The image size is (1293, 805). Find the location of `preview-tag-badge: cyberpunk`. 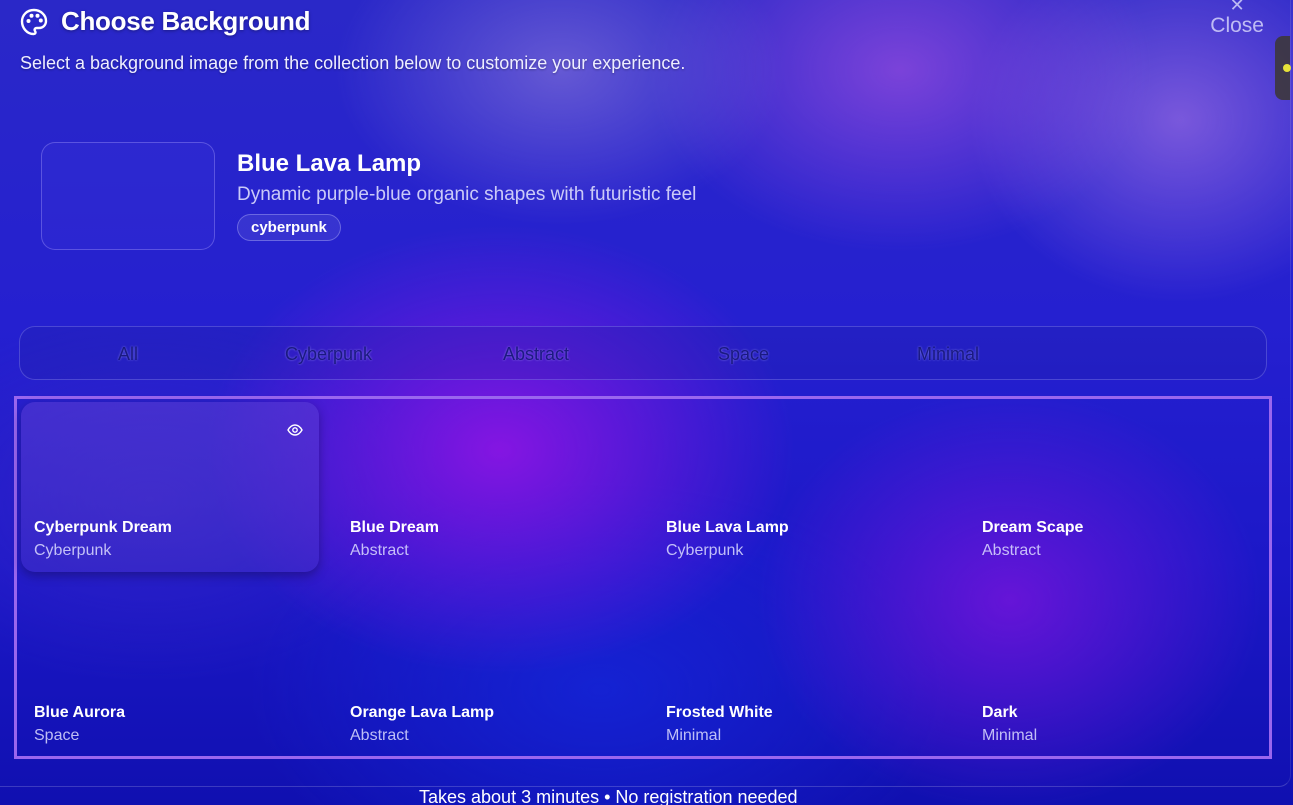

preview-tag-badge: cyberpunk is located at coordinates (289, 227).